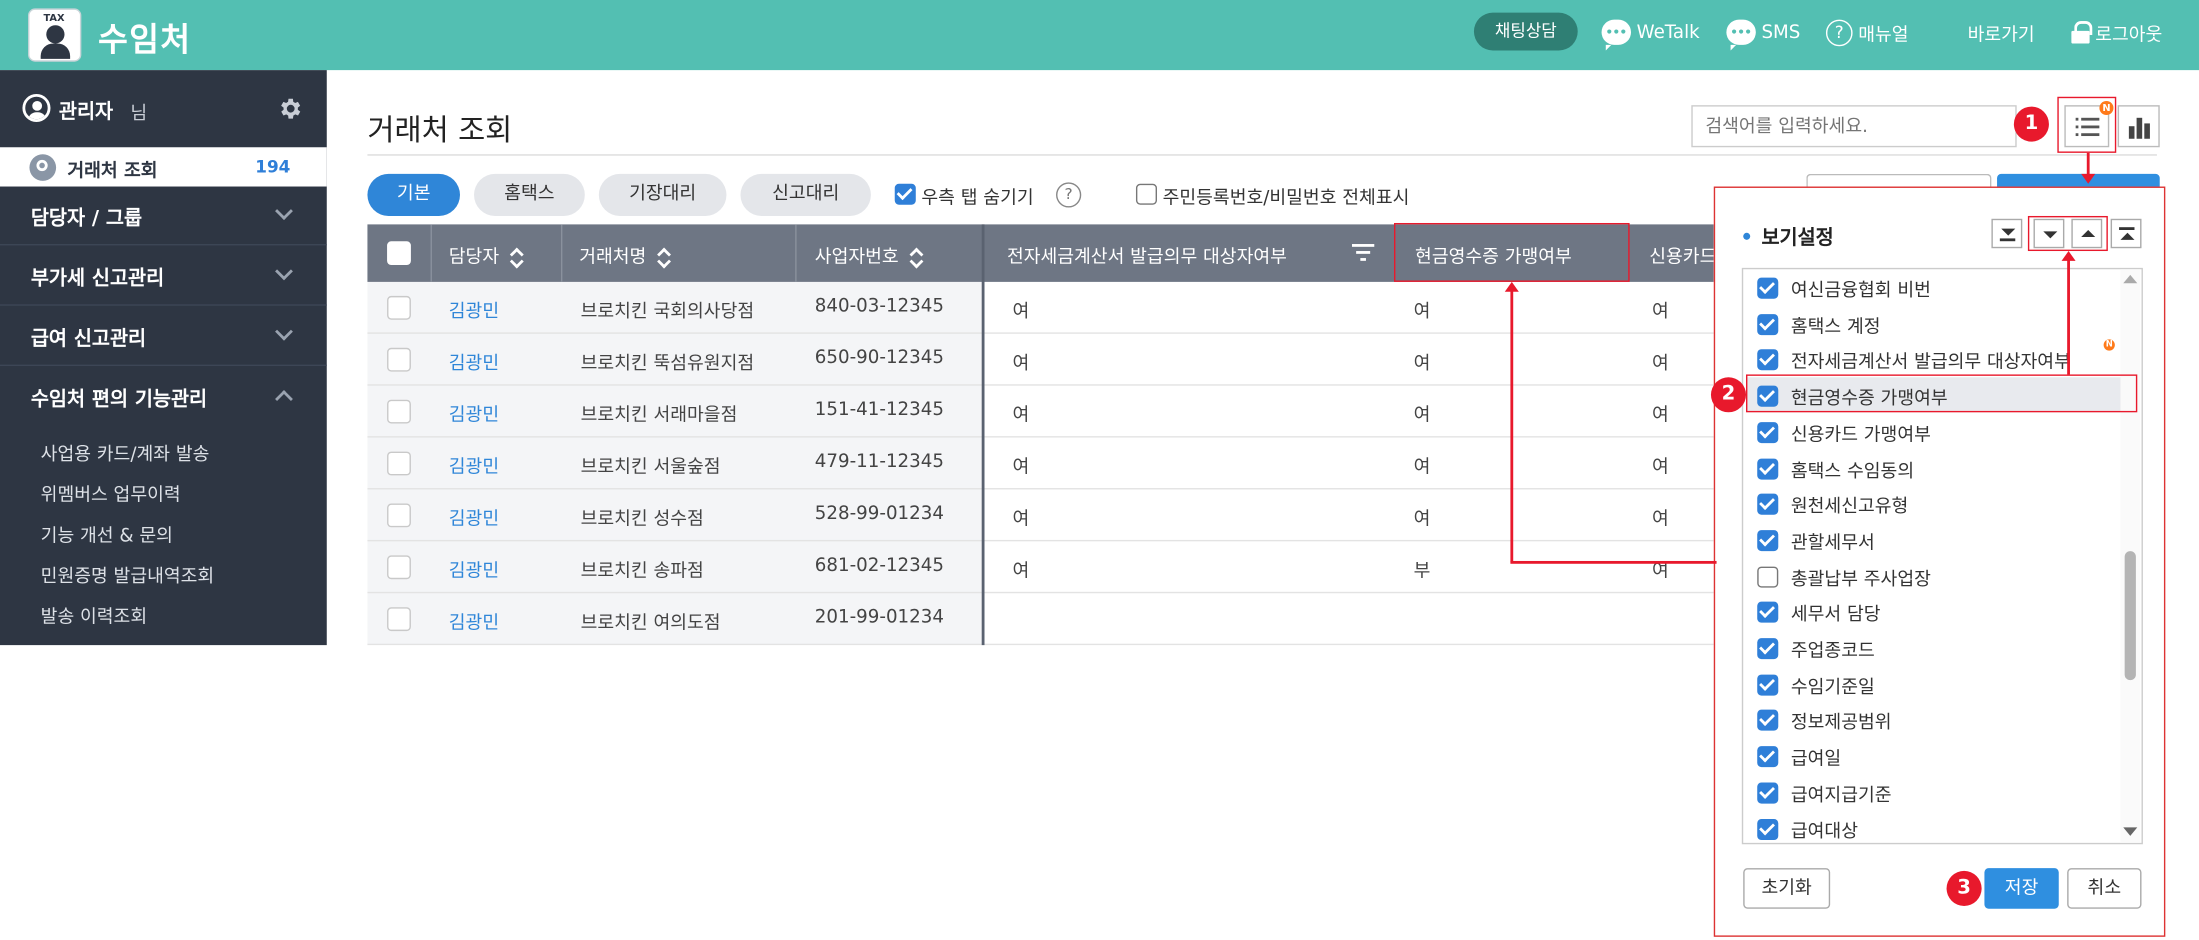 Image resolution: width=2199 pixels, height=940 pixels. Describe the element at coordinates (1147, 254) in the screenshot. I see `column-header-einvoice: 전자세금계산서 발급의무 대상자여부` at that location.